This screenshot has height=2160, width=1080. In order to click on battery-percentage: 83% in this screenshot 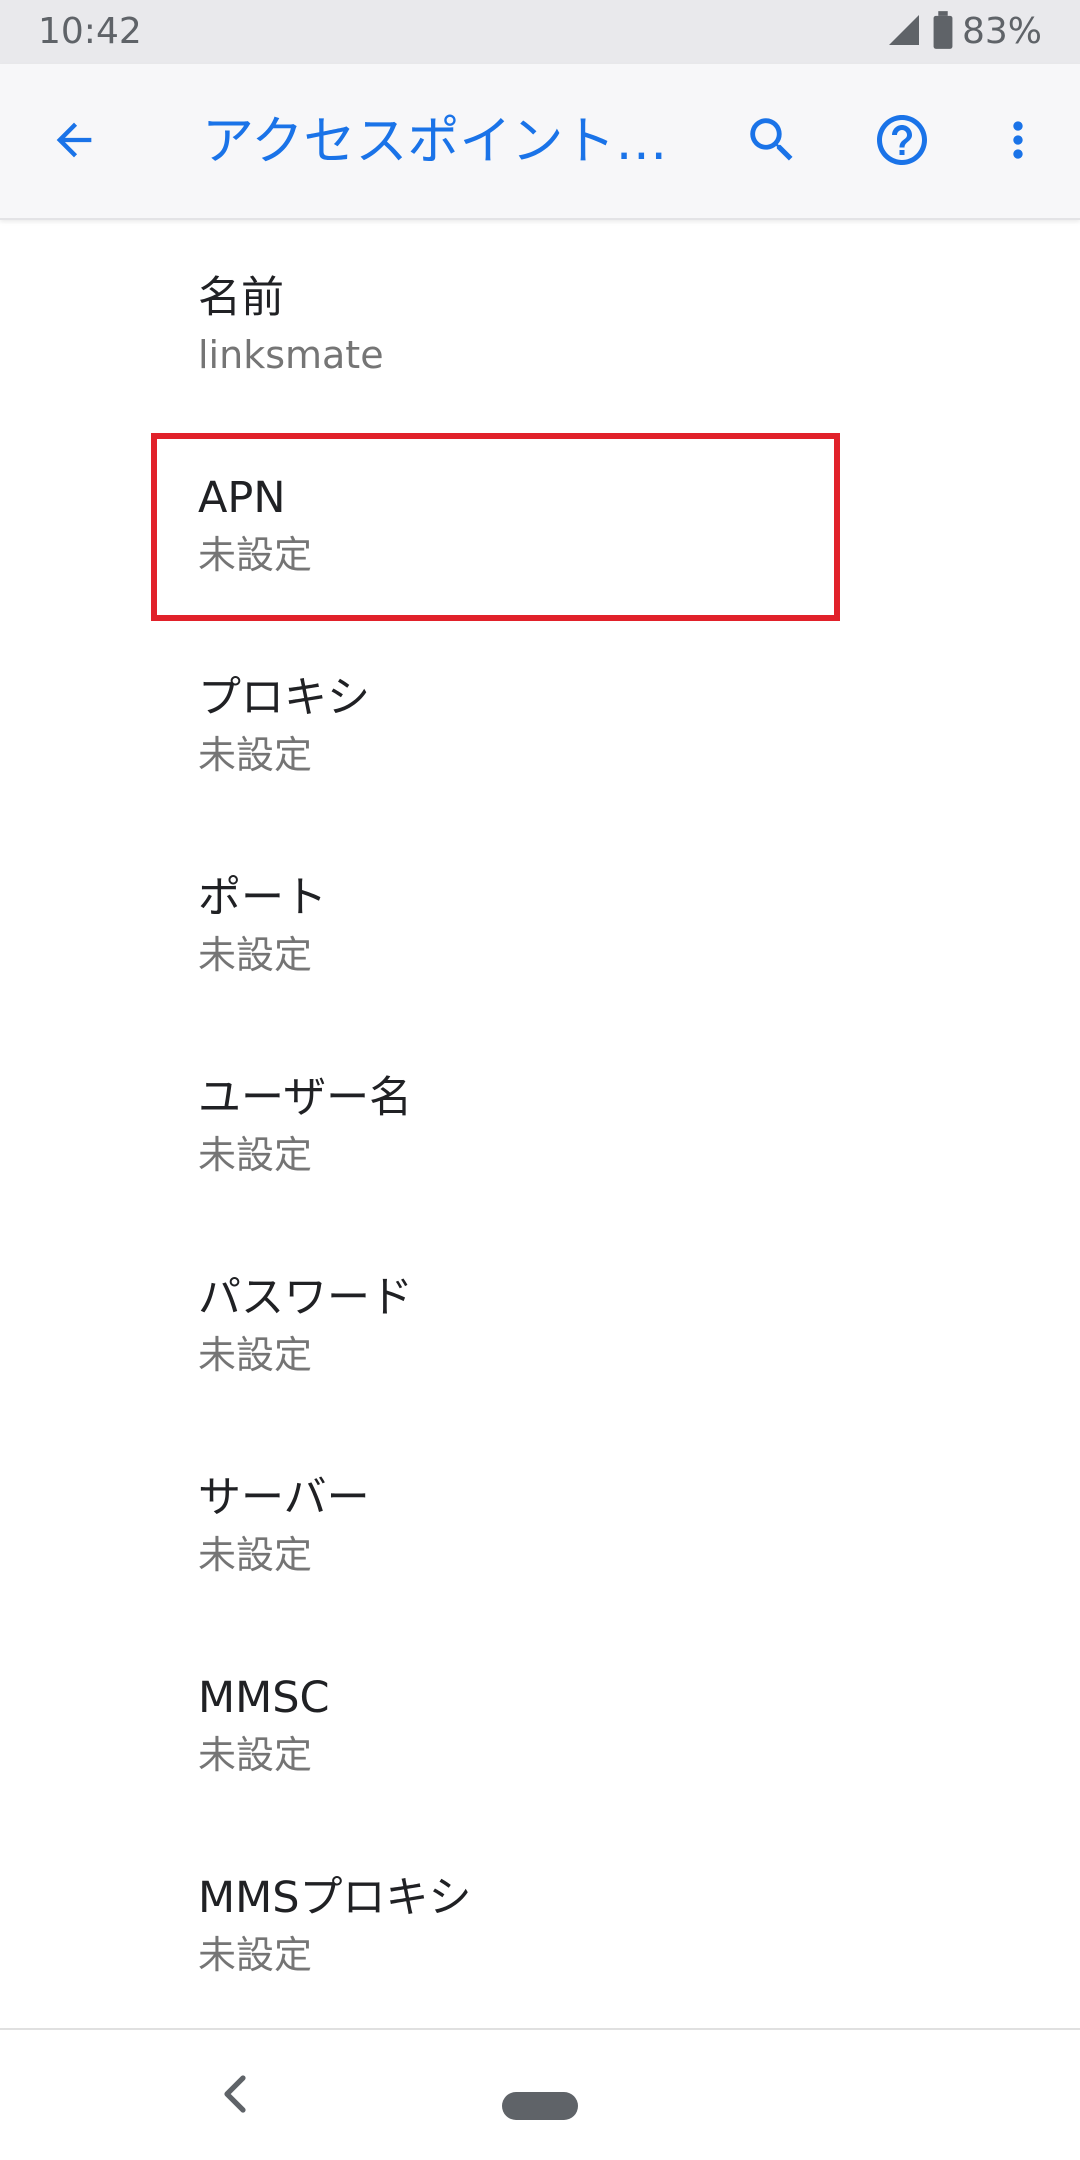, I will do `click(1001, 31)`.